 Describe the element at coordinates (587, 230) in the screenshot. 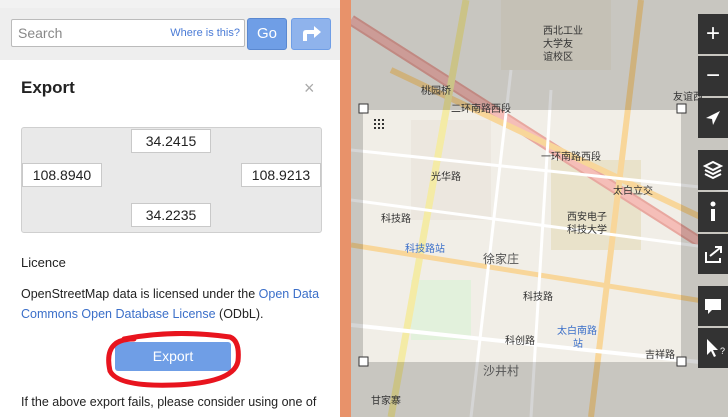

I see `map-label: 科技大学` at that location.